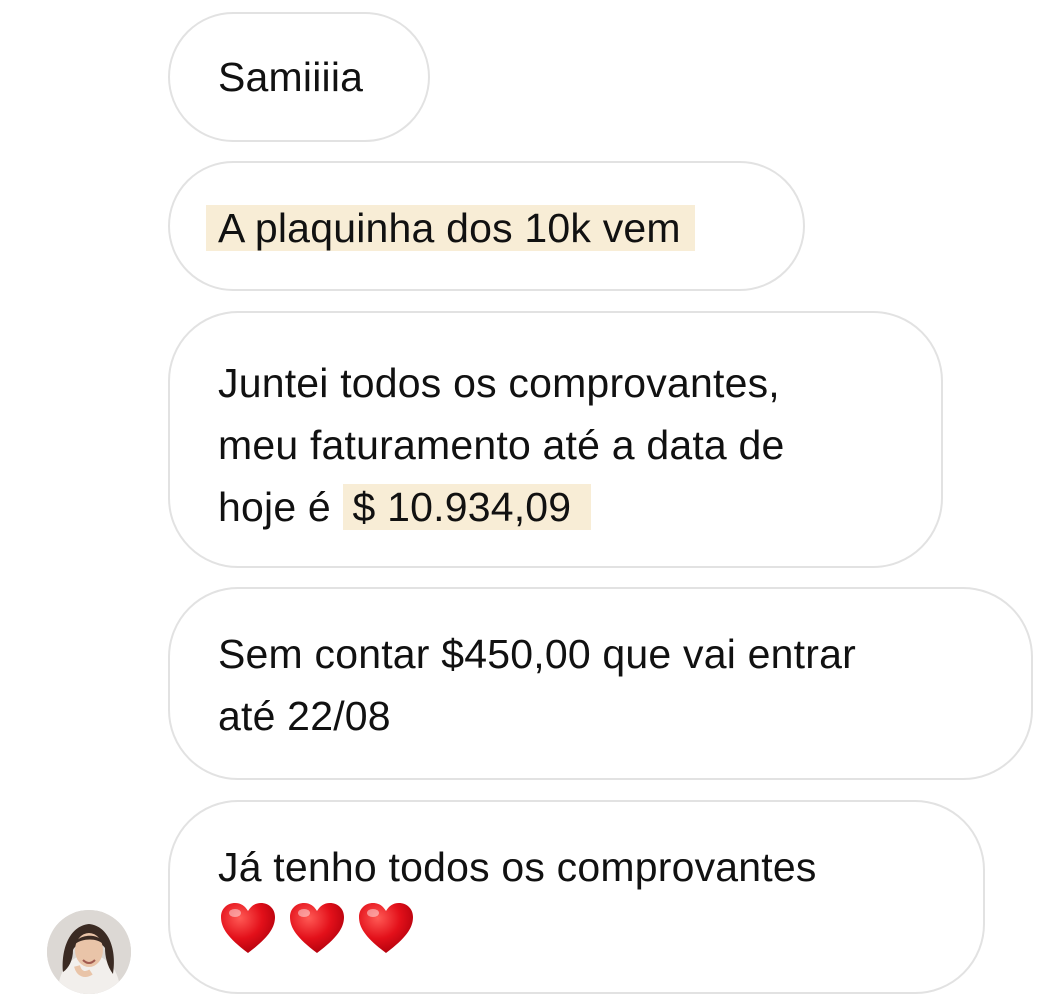 The width and height of the screenshot is (1043, 1004). I want to click on profile-photo-icon, so click(89, 952).